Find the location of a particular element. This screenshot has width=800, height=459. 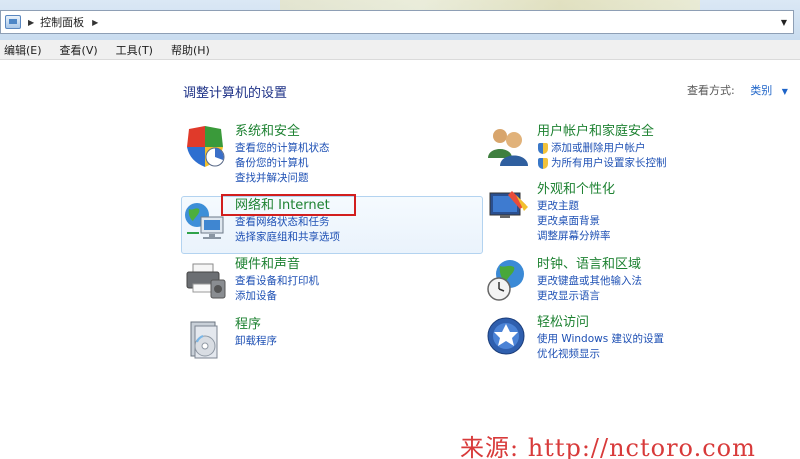

view-by: 查看方式: 类别 ▼ is located at coordinates (737, 90).